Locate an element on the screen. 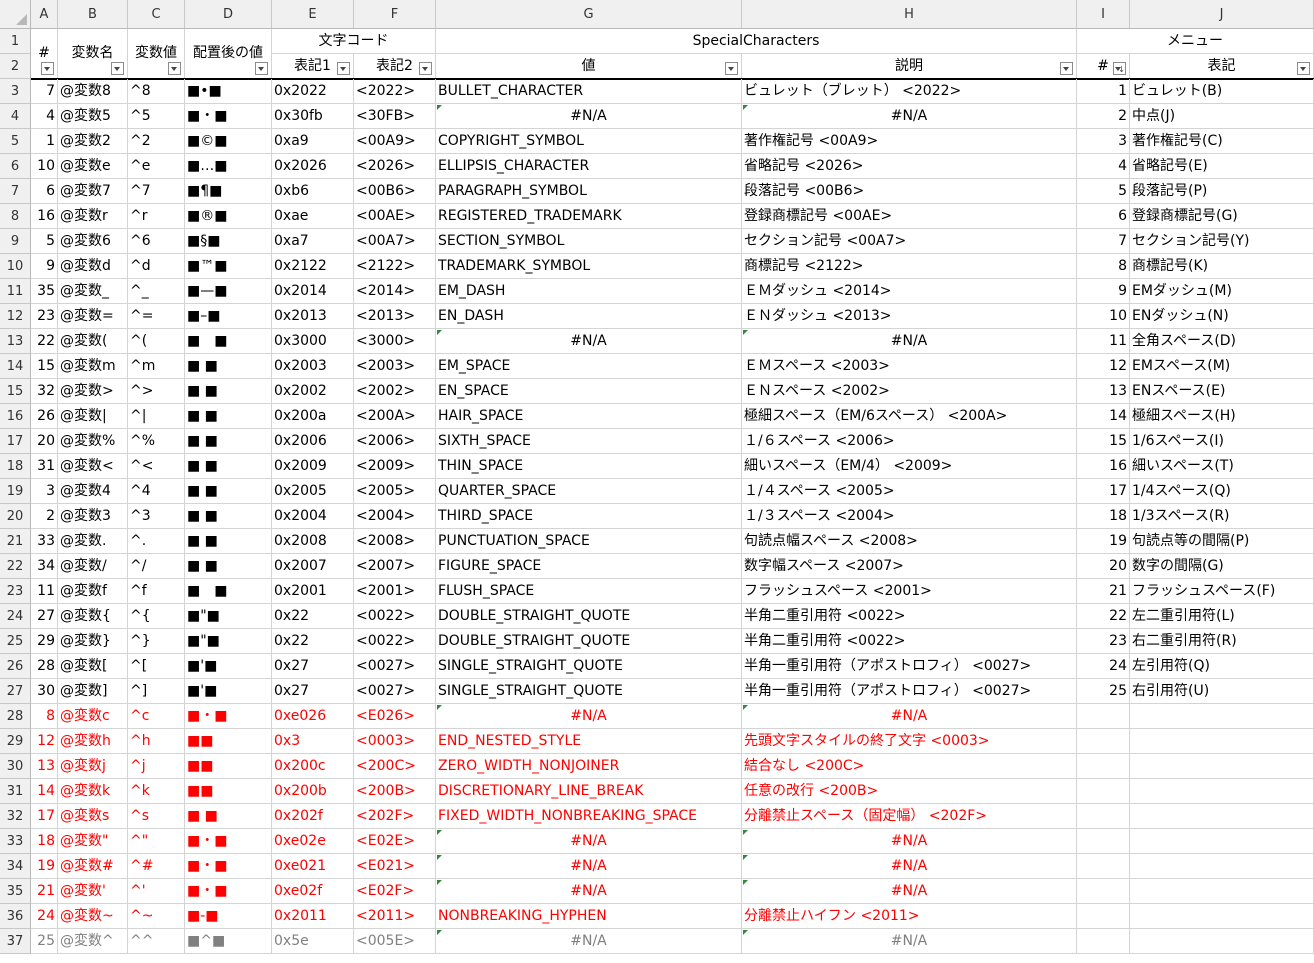 The width and height of the screenshot is (1314, 963). cell-c: ^| is located at coordinates (156, 416).